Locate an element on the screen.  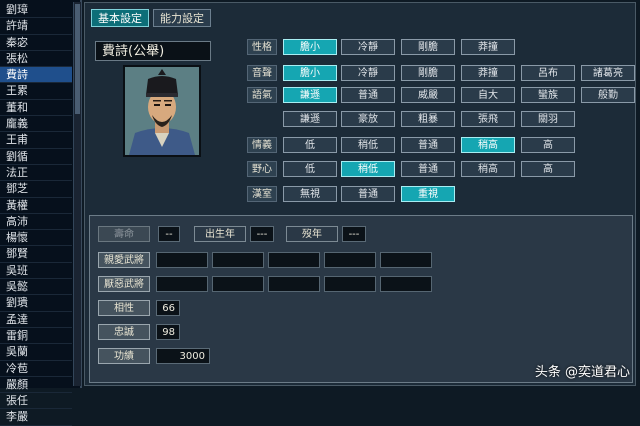
officer-list-item: 王累 is located at coordinates (36, 91).